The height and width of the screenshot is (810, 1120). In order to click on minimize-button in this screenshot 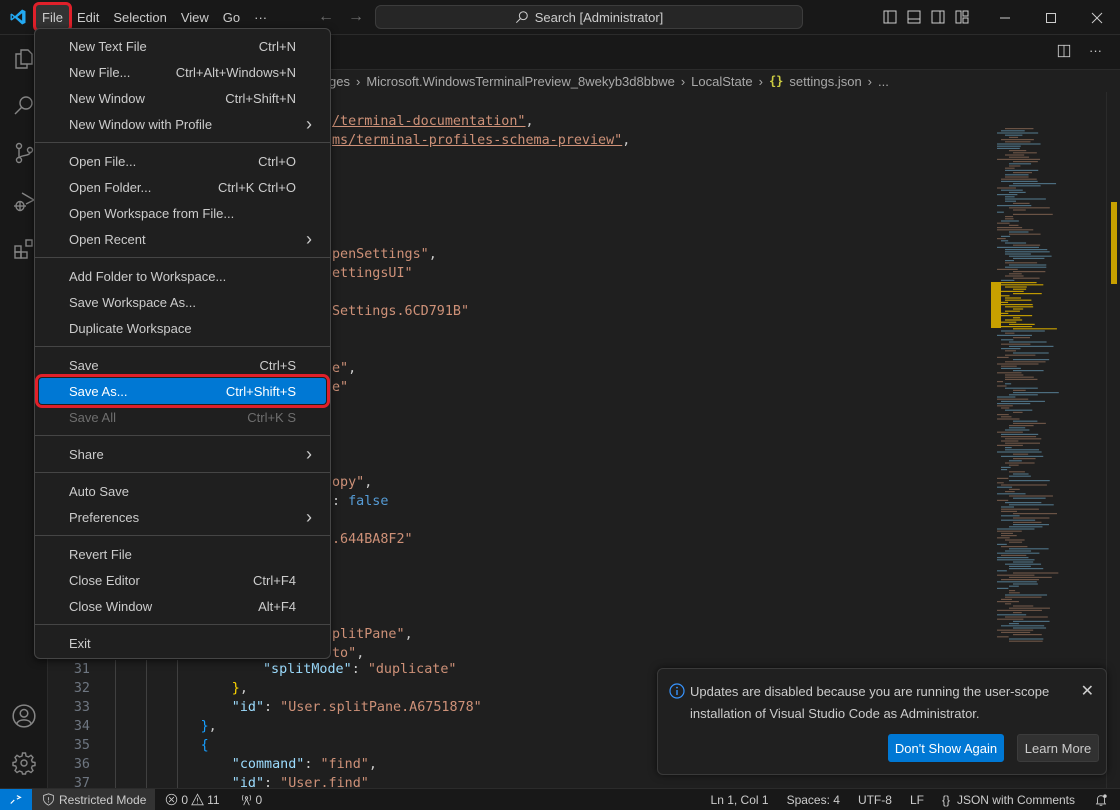, I will do `click(1005, 17)`.